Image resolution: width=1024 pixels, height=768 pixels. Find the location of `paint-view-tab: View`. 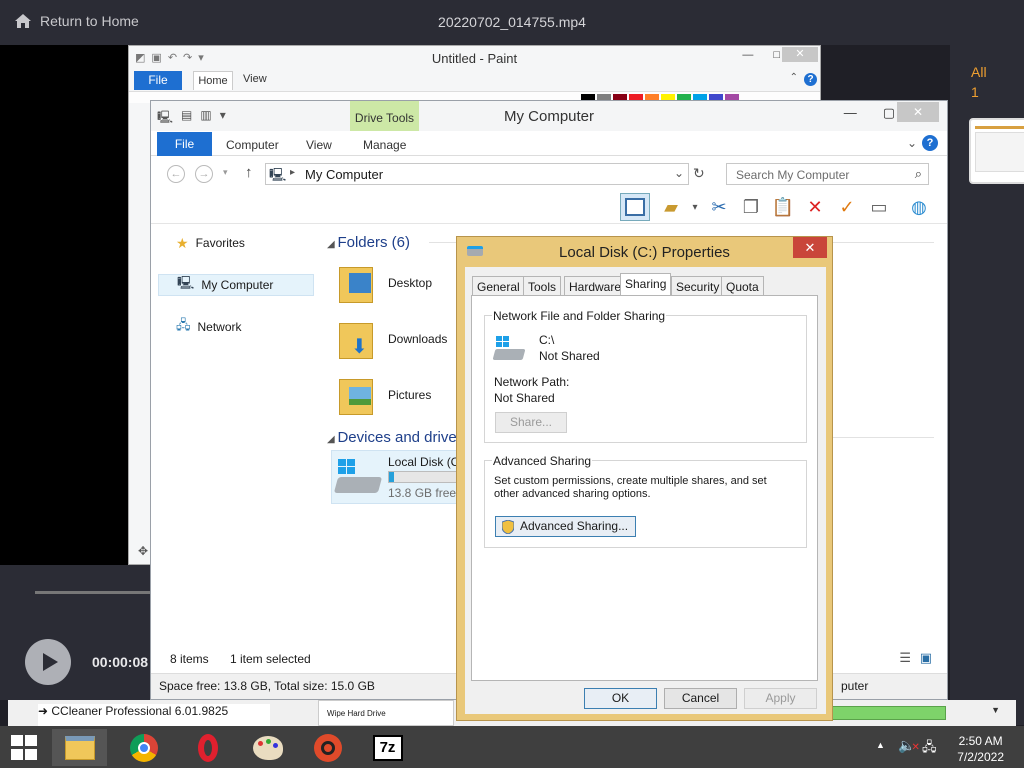

paint-view-tab: View is located at coordinates (255, 79).